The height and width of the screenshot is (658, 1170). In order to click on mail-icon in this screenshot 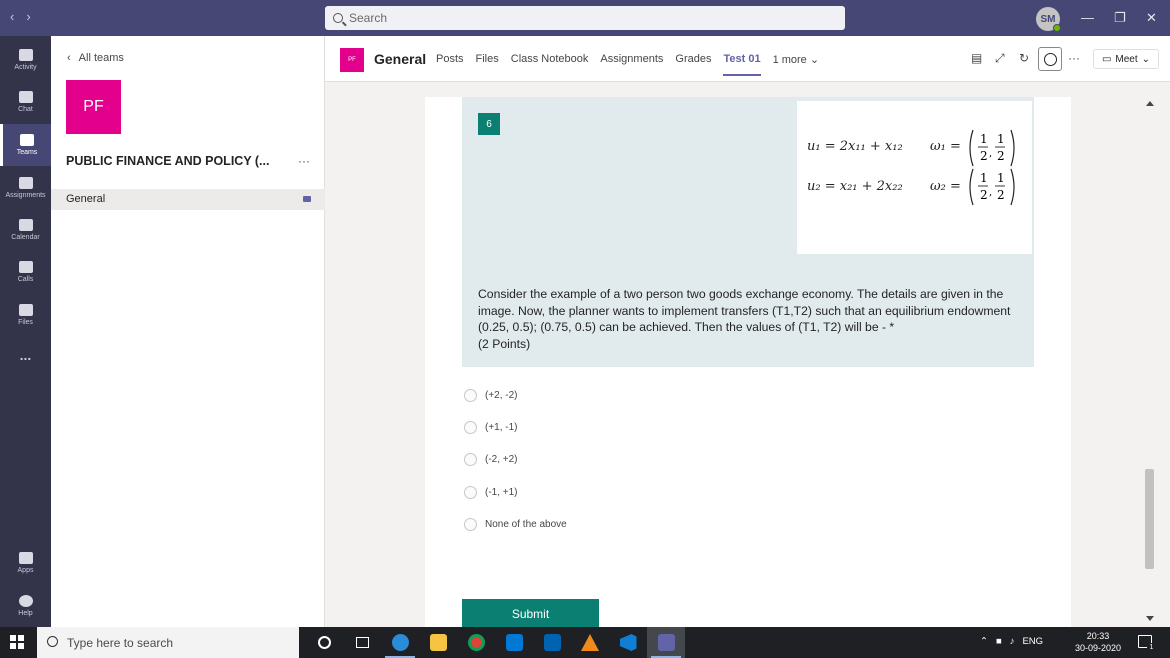, I will do `click(552, 642)`.